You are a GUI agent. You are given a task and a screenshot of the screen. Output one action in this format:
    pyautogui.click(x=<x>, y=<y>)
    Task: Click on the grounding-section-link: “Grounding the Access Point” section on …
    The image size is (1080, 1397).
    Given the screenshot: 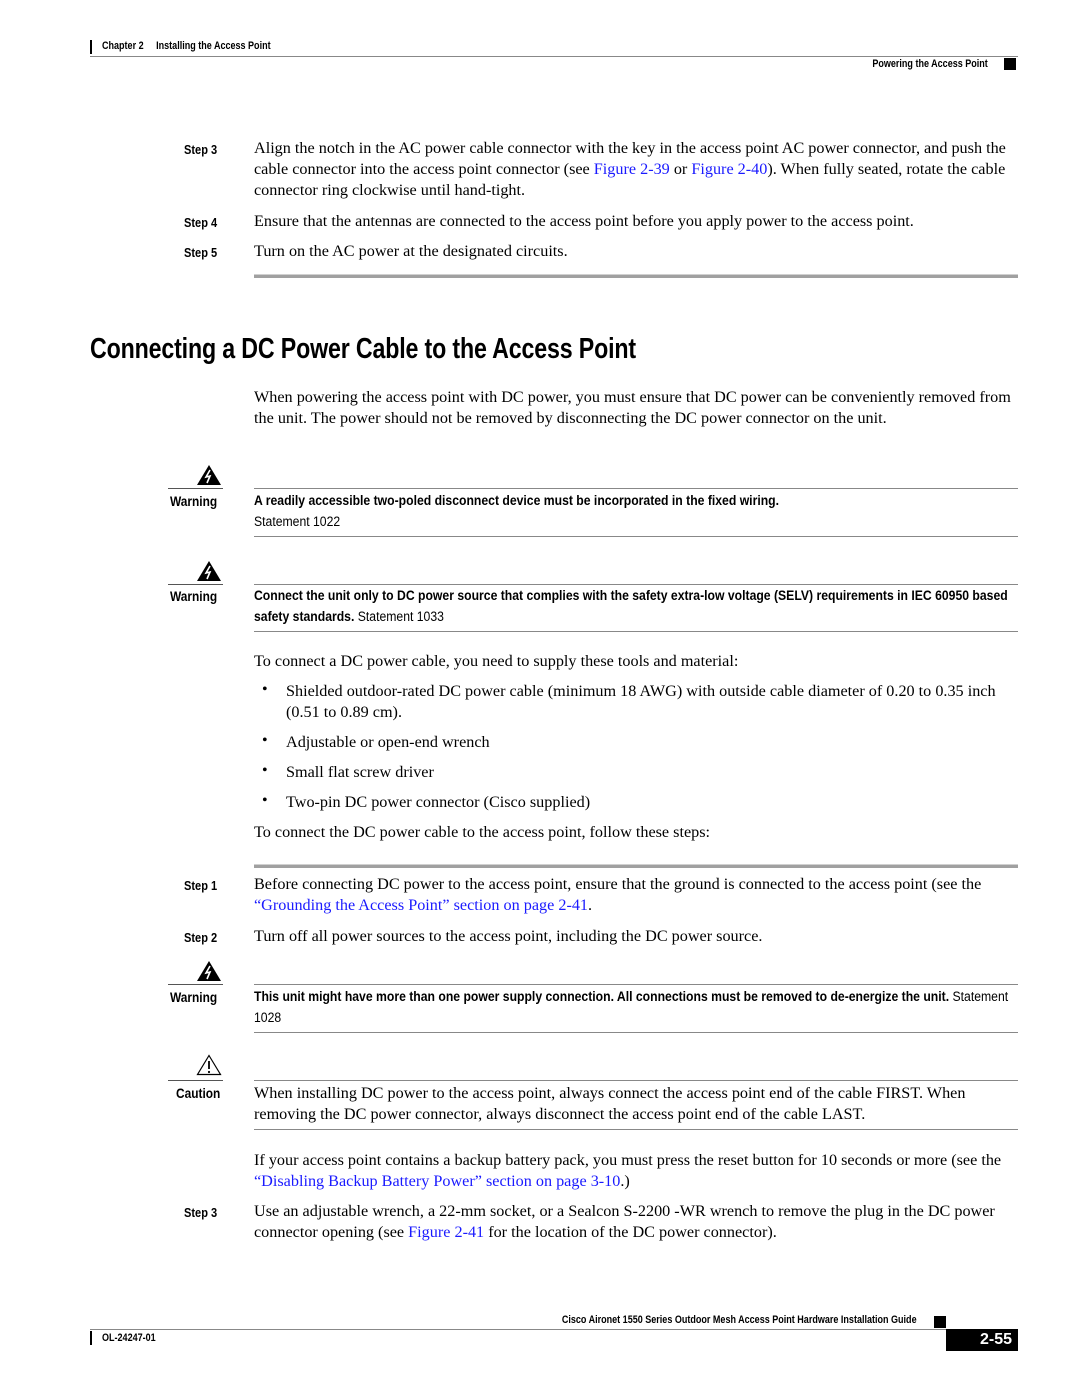 What is the action you would take?
    pyautogui.click(x=421, y=905)
    